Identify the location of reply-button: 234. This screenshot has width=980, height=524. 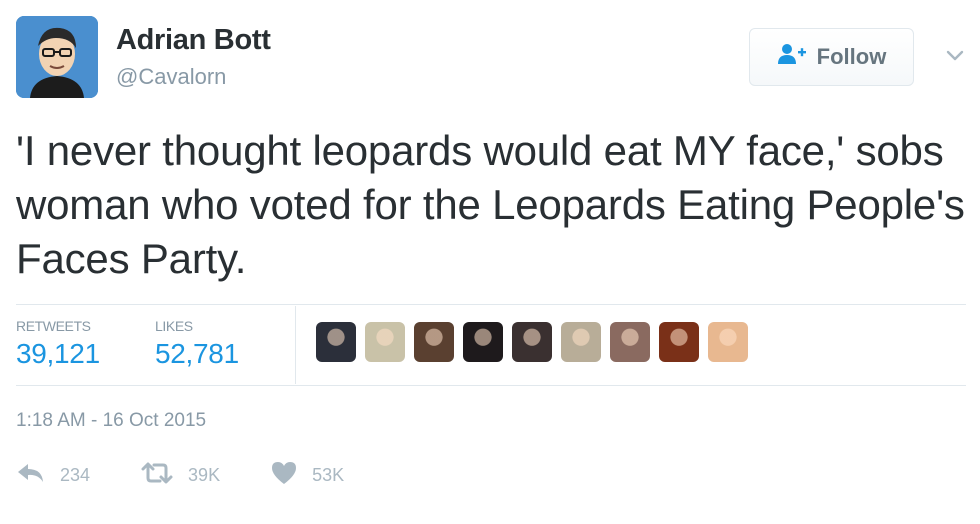
(53, 475).